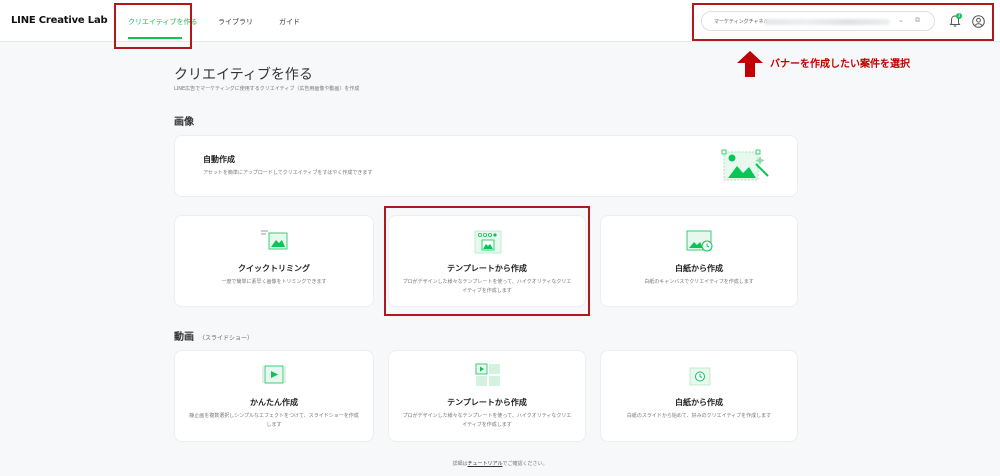 The image size is (1000, 476). Describe the element at coordinates (153, 26) in the screenshot. I see `nav-highlight-box` at that location.